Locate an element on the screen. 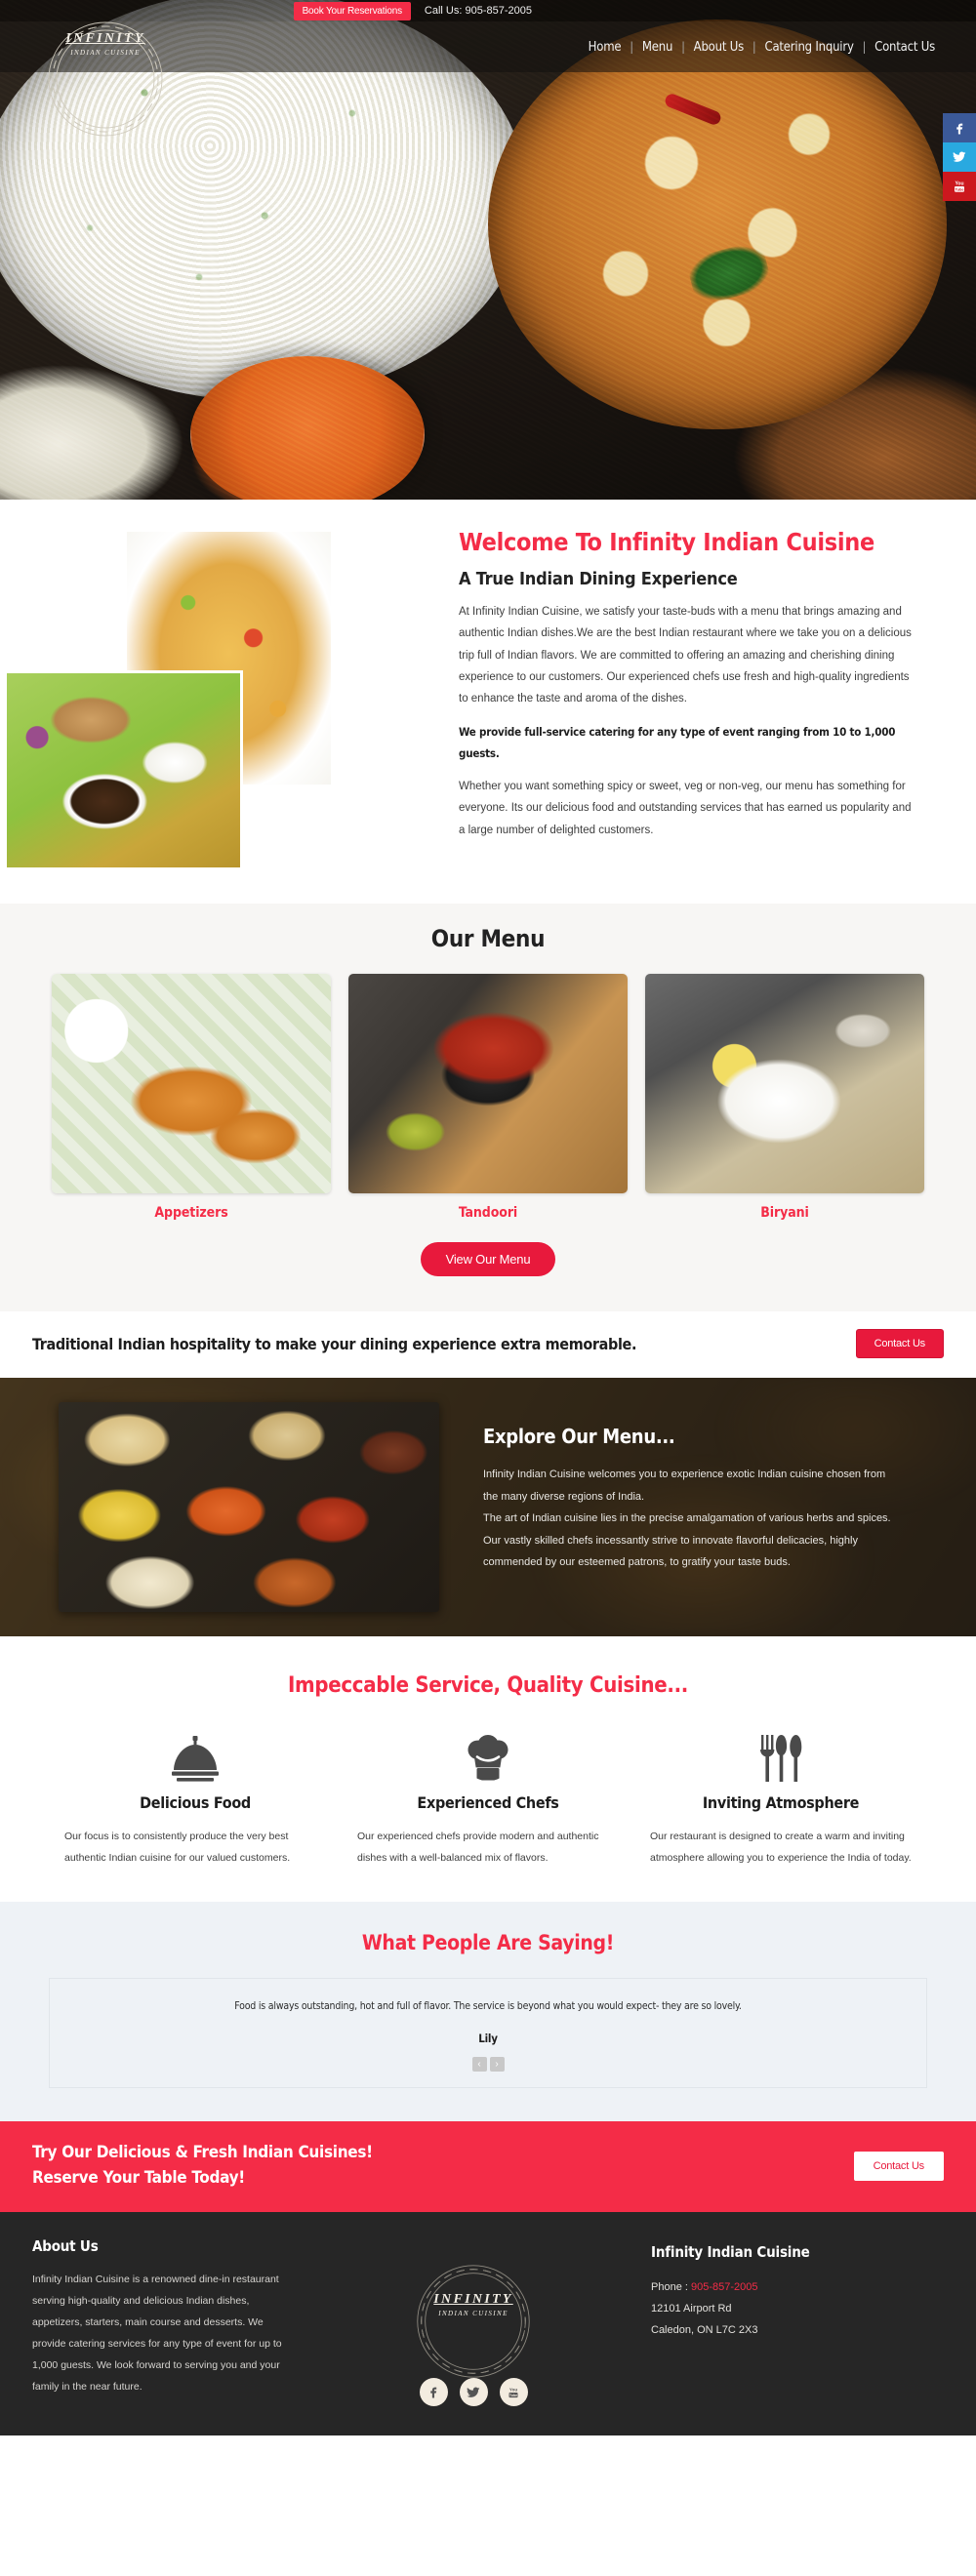  logo-name: INFINITY is located at coordinates (105, 38).